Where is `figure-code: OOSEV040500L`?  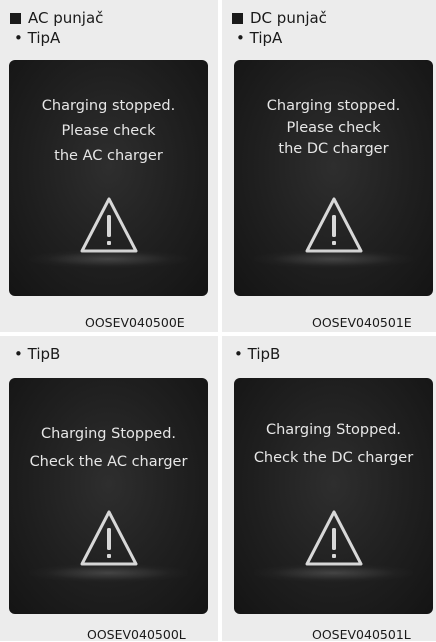 figure-code: OOSEV040500L is located at coordinates (136, 634).